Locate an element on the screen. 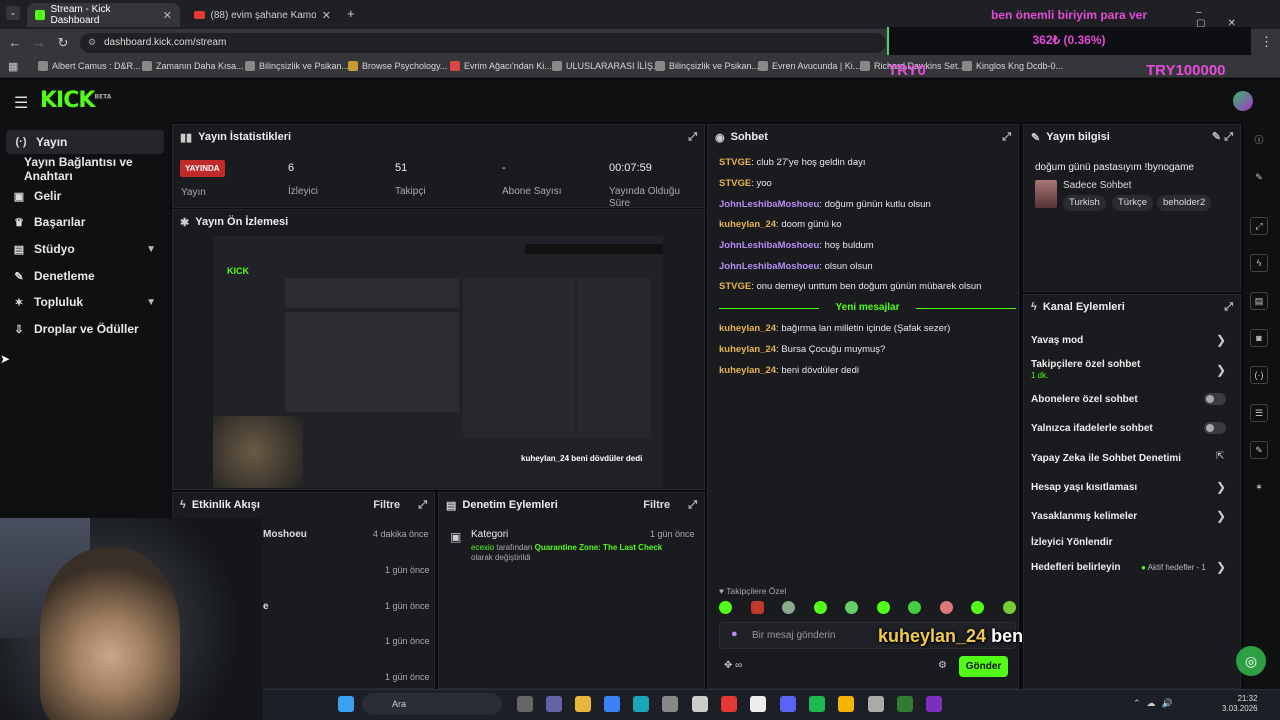  sidebar-item-stream: (·) Yayın is located at coordinates (85, 142).